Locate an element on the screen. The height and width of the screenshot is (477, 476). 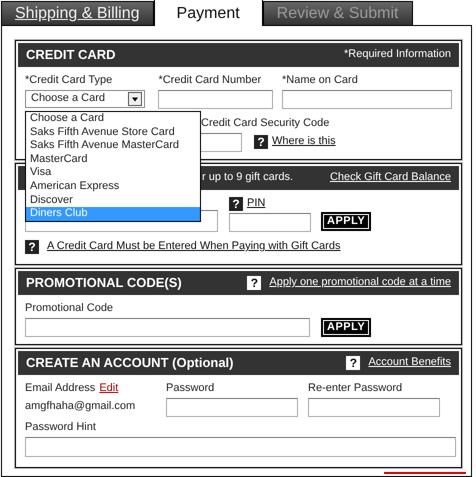
email-text: amgfhaha@gmail.com is located at coordinates (80, 407).